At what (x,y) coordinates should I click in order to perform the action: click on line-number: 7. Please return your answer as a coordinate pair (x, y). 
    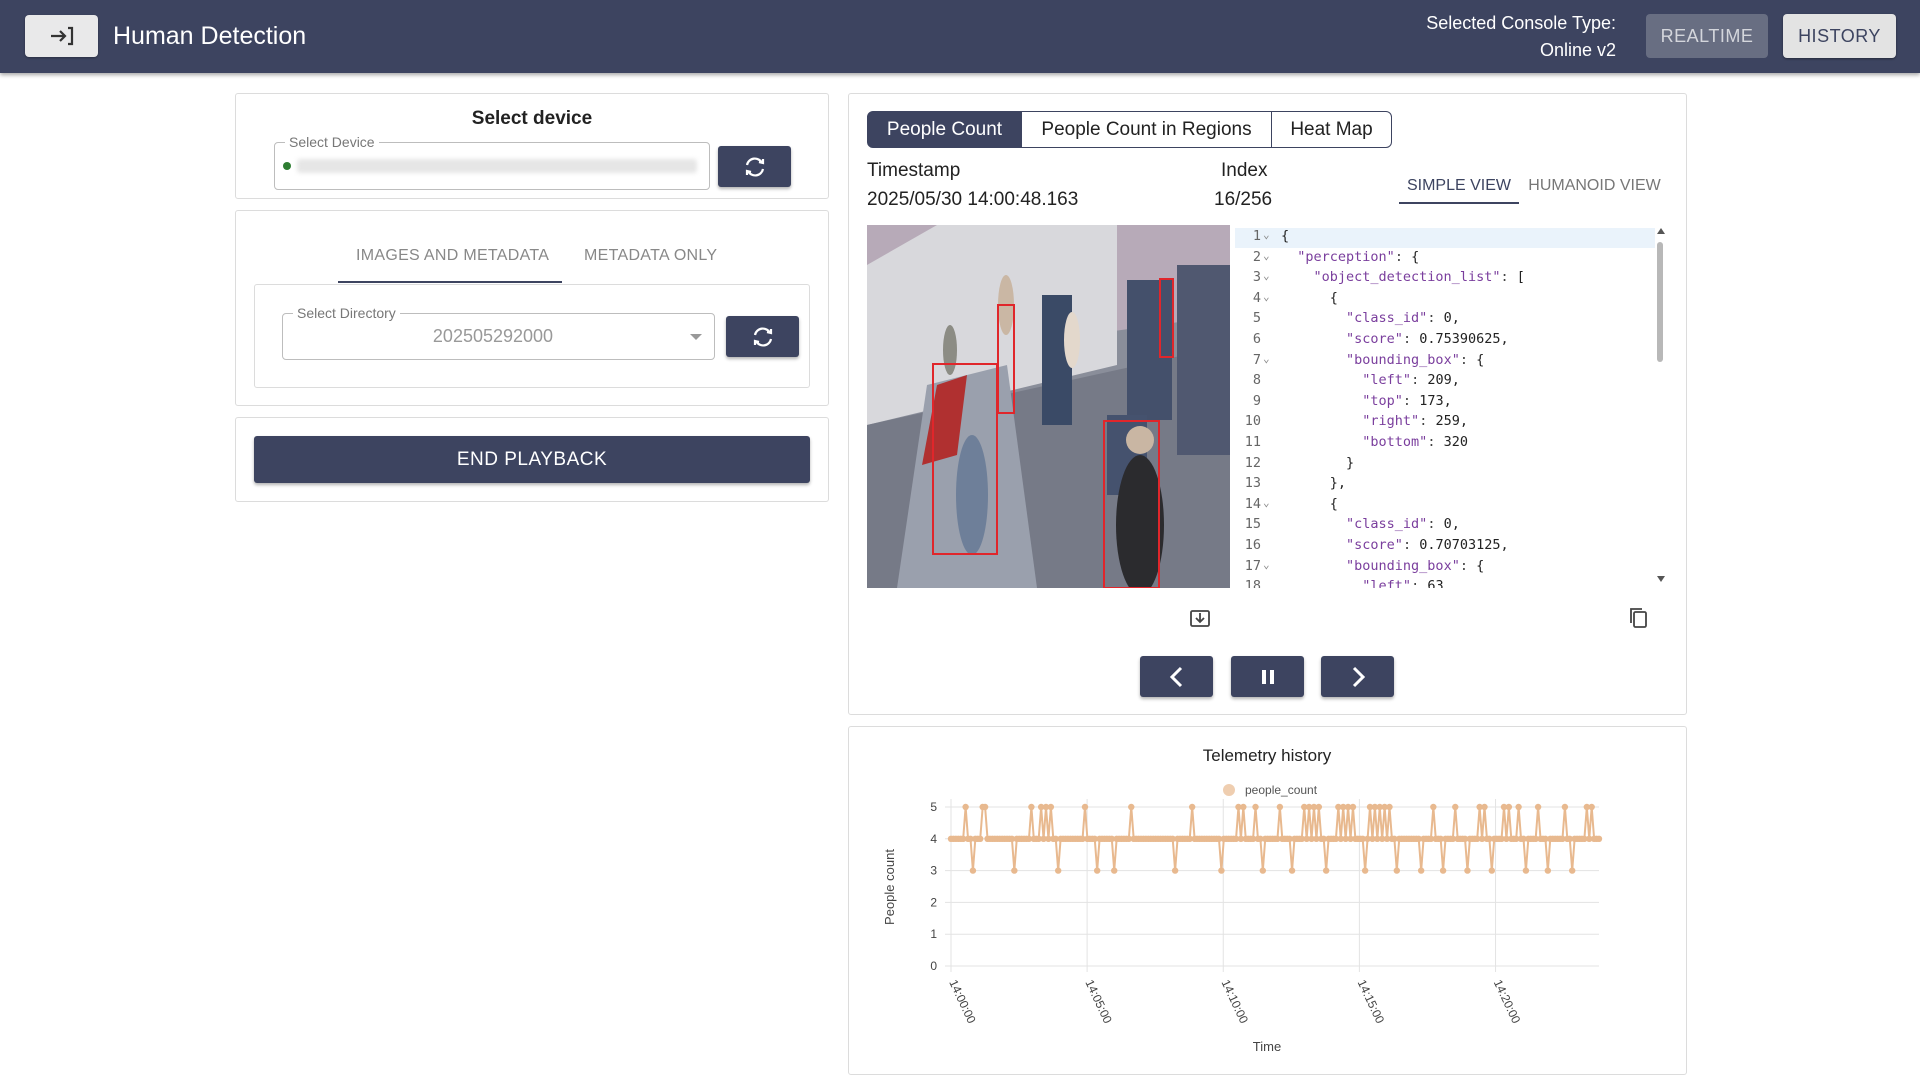
    Looking at the image, I should click on (1256, 359).